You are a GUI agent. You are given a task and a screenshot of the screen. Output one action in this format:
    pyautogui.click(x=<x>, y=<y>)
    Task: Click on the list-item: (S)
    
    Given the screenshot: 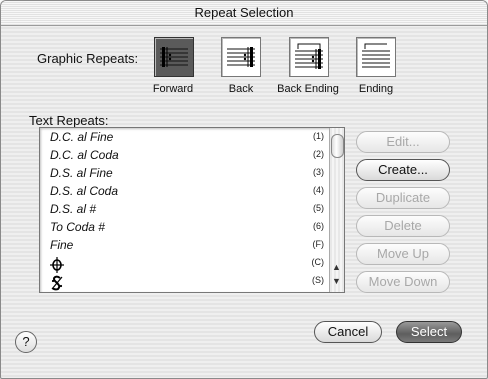 What is the action you would take?
    pyautogui.click(x=187, y=283)
    